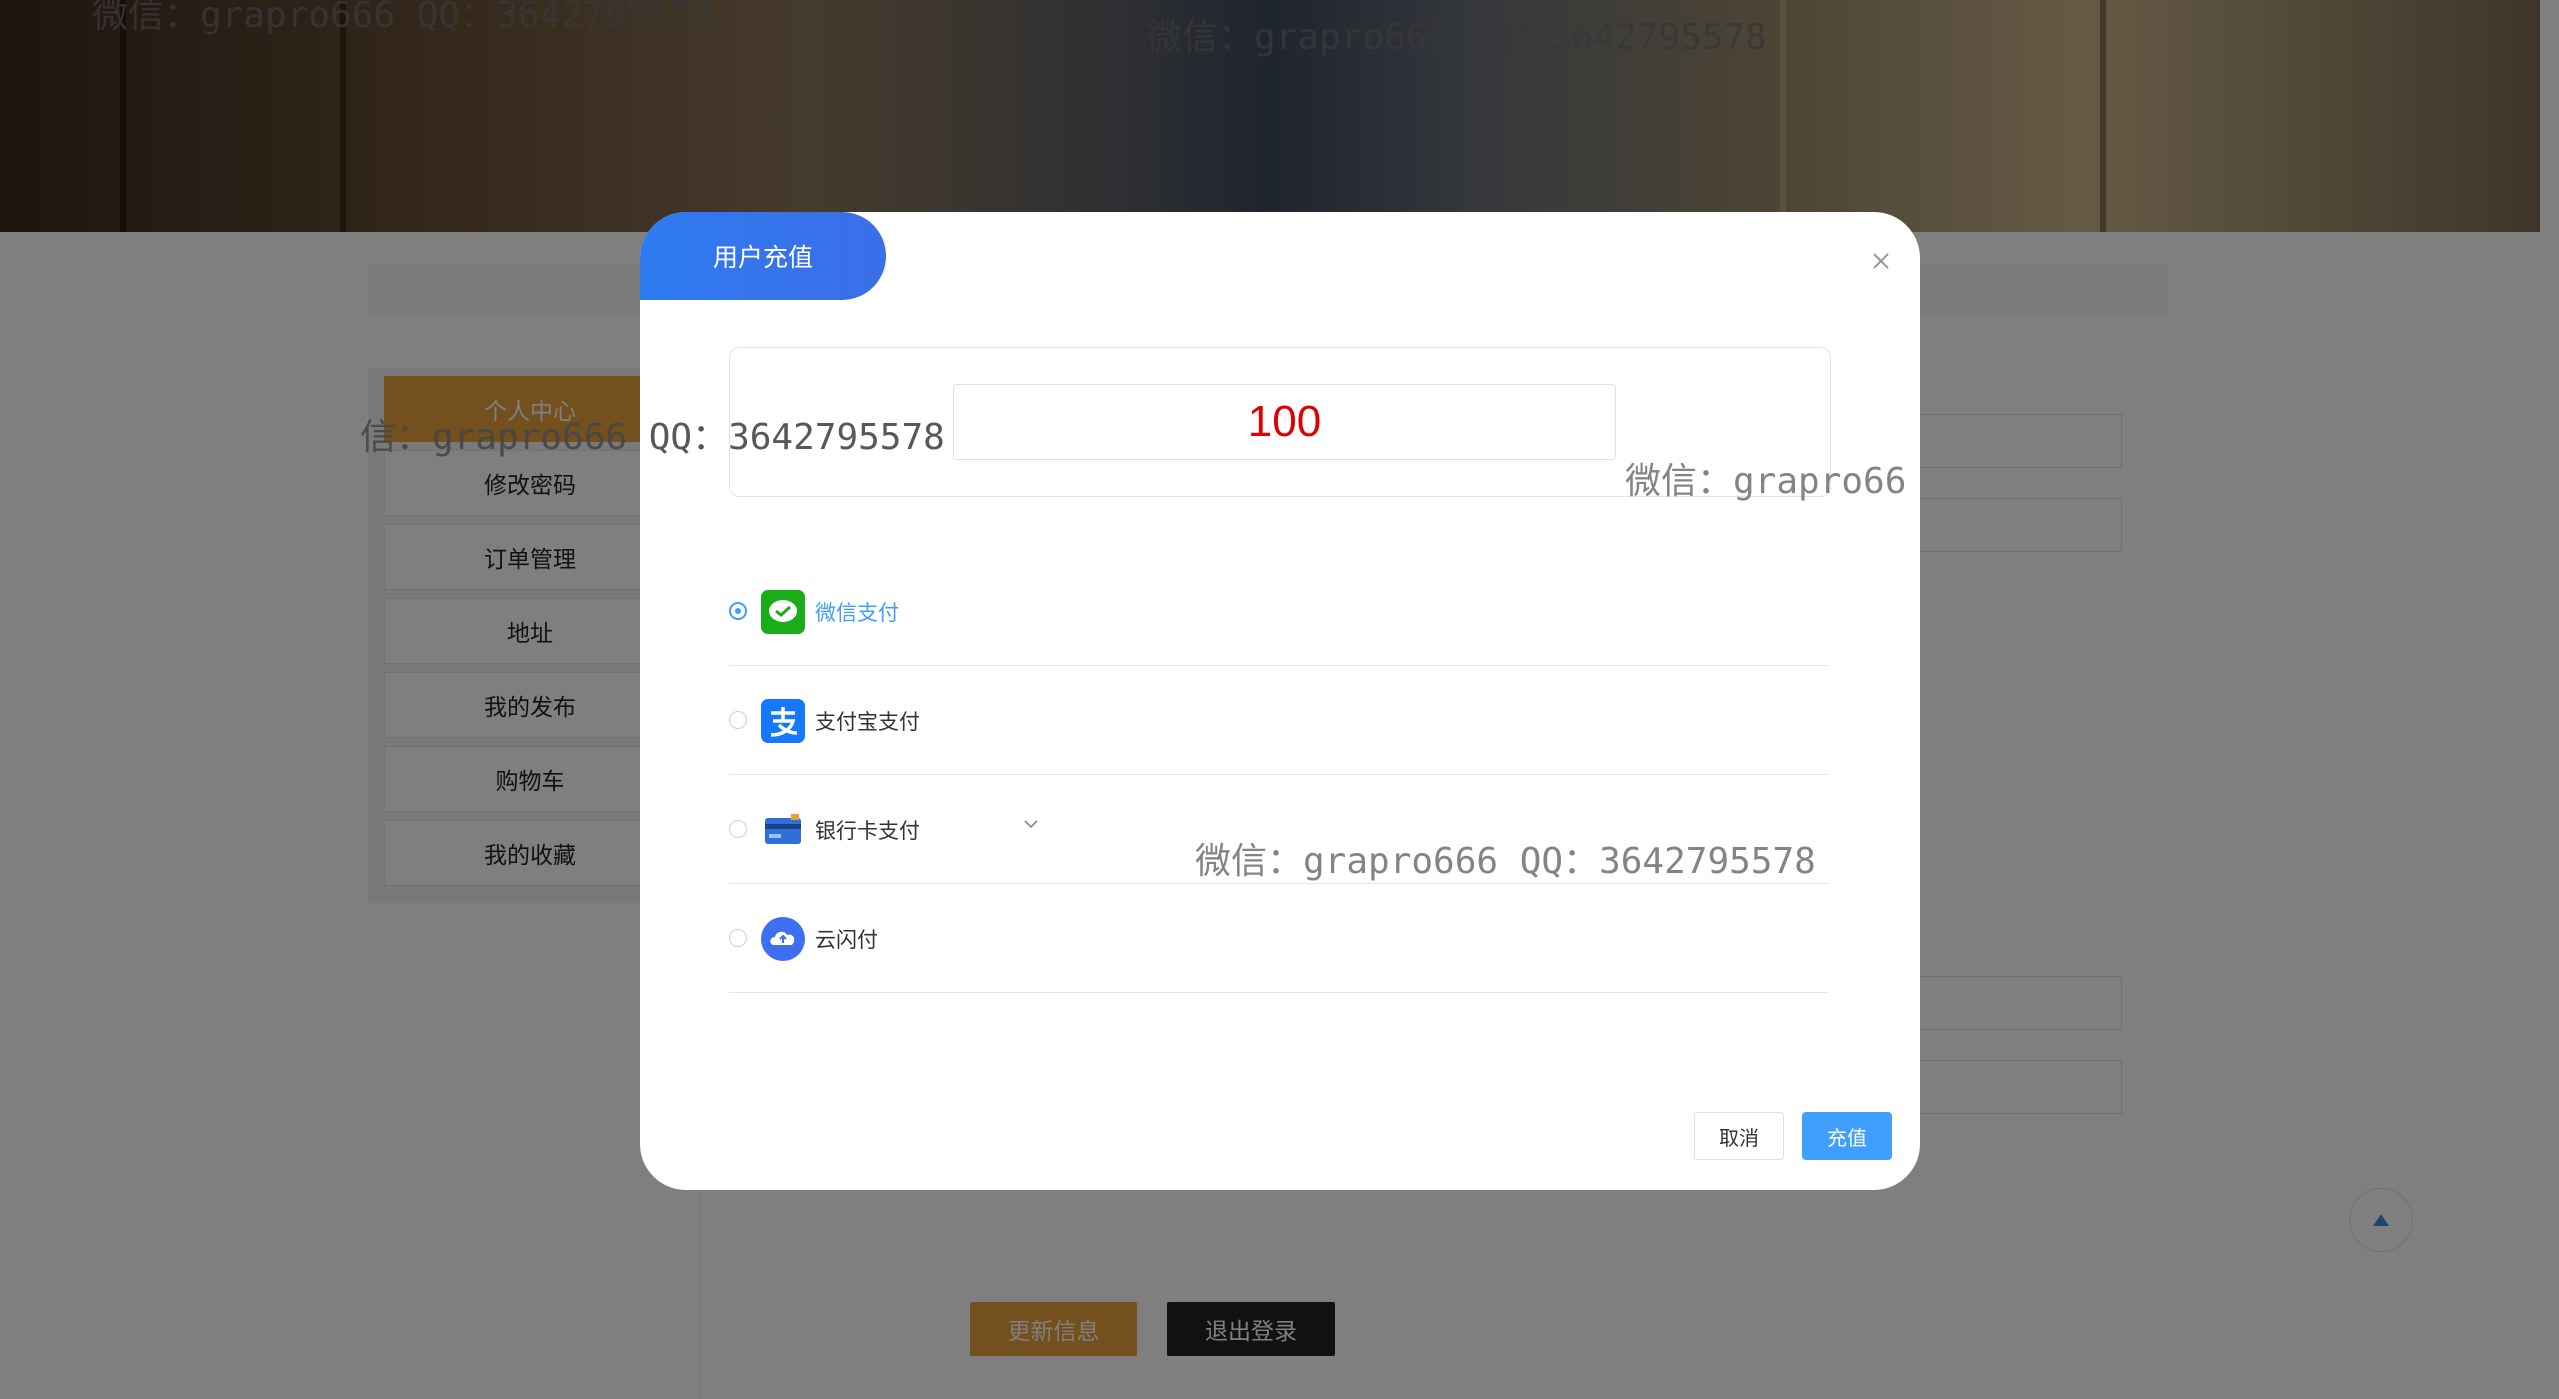 The image size is (2559, 1399). Describe the element at coordinates (867, 722) in the screenshot. I see `payment-label: 支付宝支付` at that location.